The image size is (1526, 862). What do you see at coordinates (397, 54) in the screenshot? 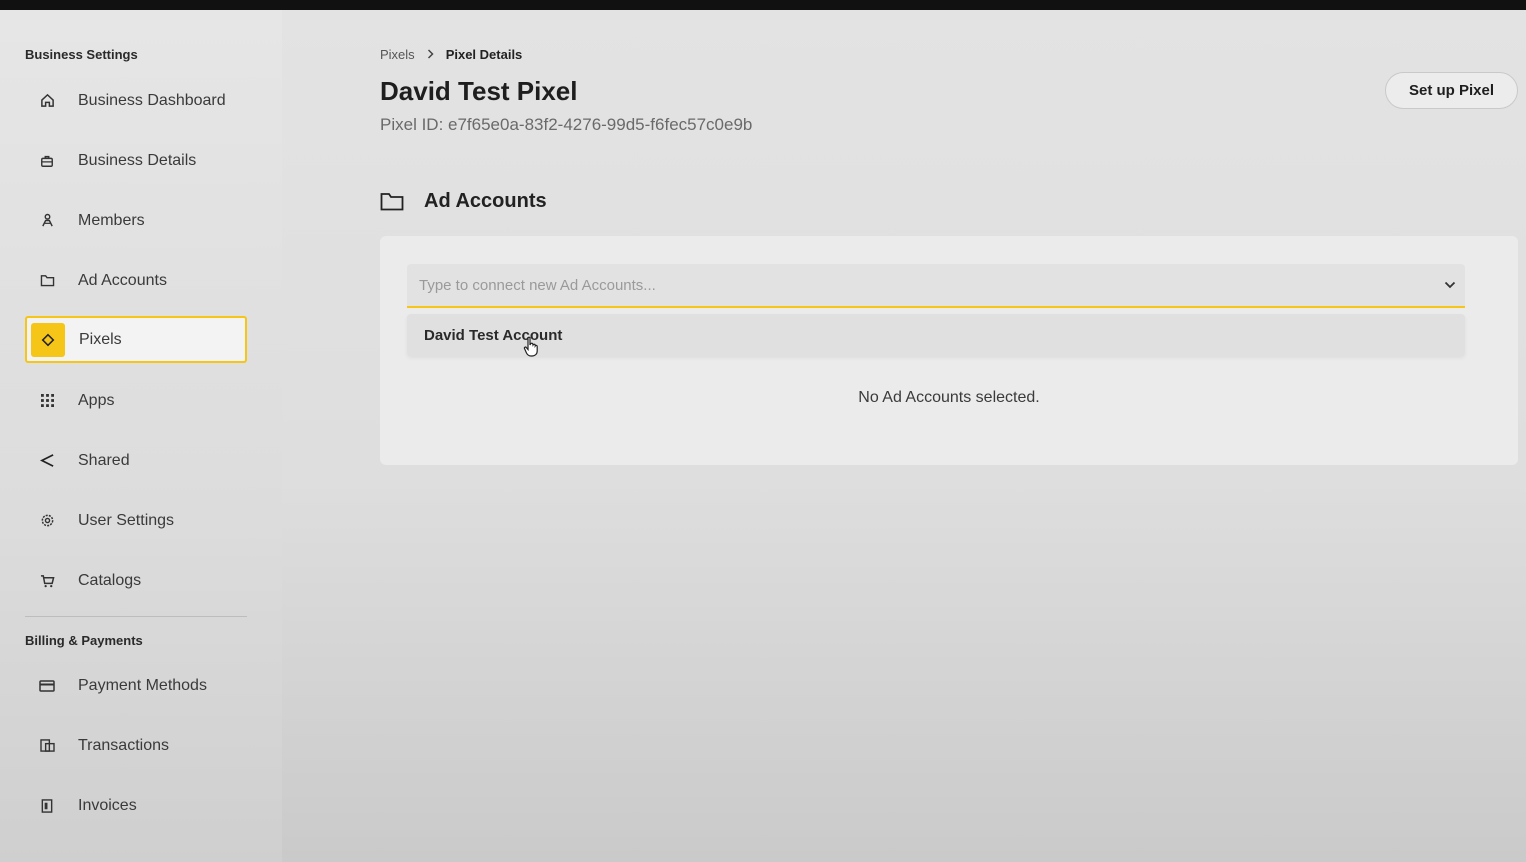
I see `breadcrumb-pixels-link: Pixels` at bounding box center [397, 54].